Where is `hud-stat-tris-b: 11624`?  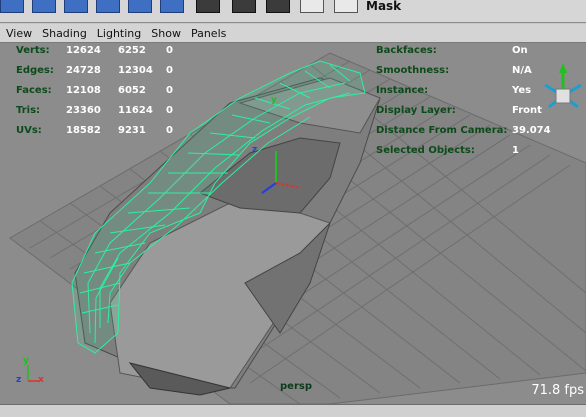 hud-stat-tris-b: 11624 is located at coordinates (135, 110).